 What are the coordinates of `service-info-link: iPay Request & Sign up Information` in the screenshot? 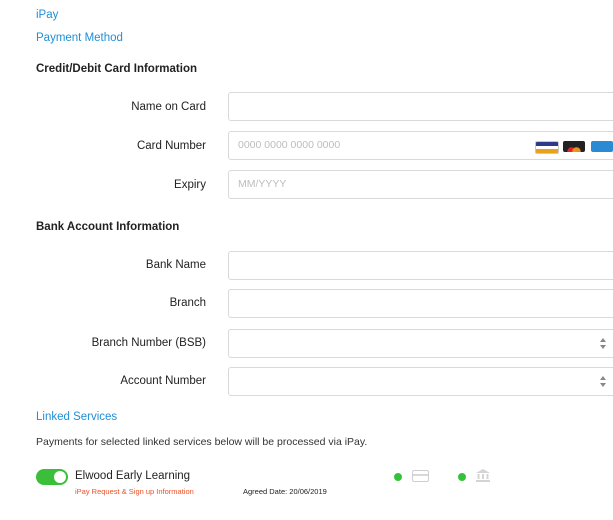 It's located at (134, 491).